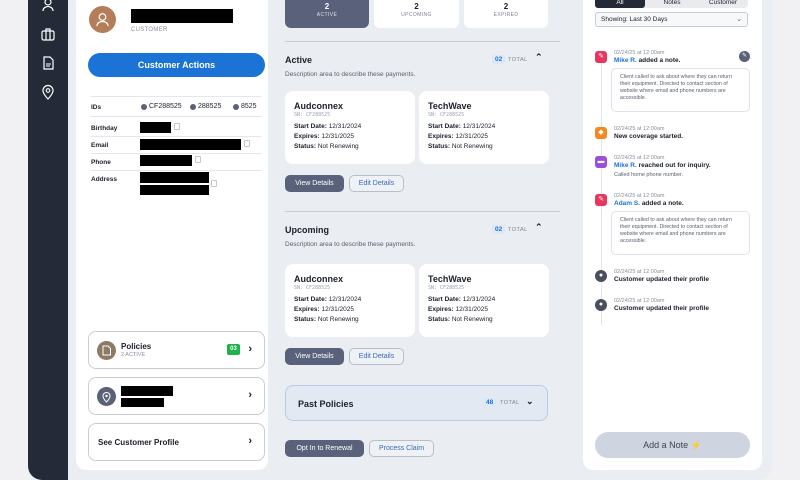 The height and width of the screenshot is (480, 800). Describe the element at coordinates (166, 160) in the screenshot. I see `redacted-phone` at that location.